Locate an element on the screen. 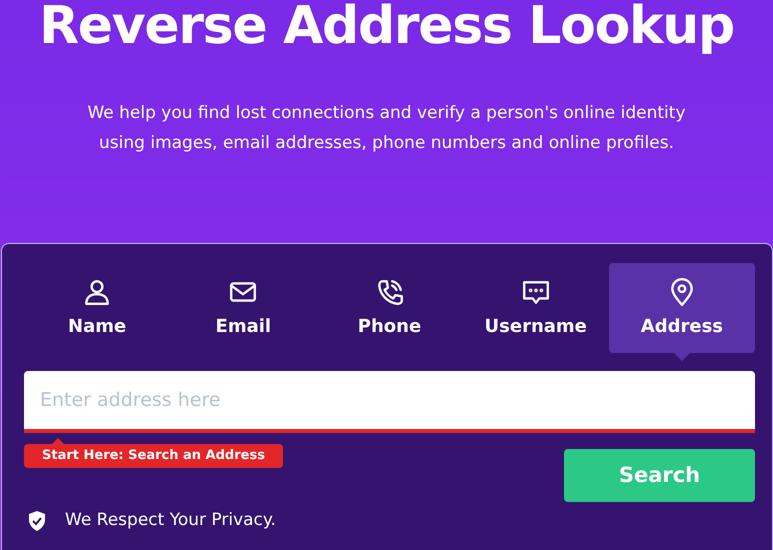 This screenshot has width=773, height=550. search-tab: Username is located at coordinates (535, 308).